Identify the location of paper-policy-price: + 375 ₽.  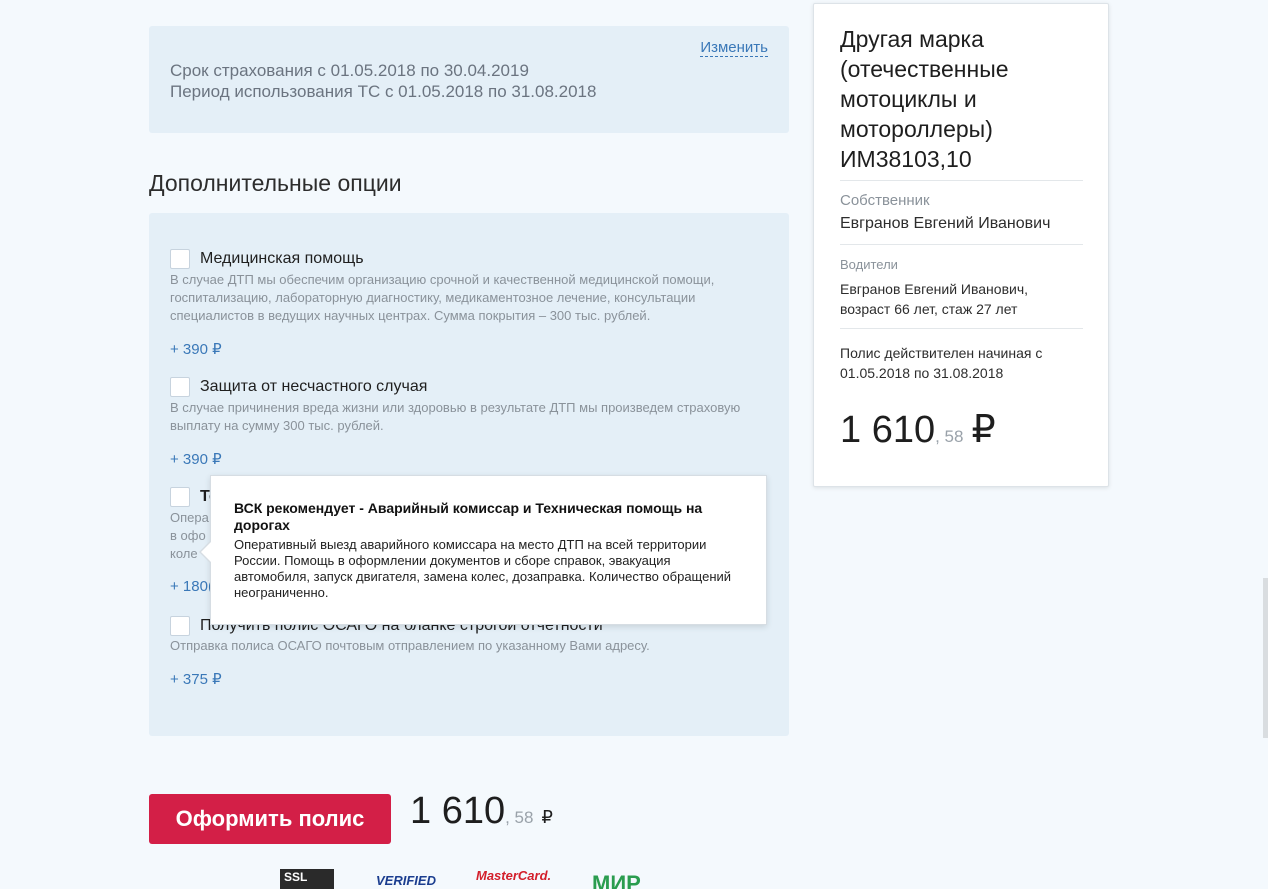
(196, 679).